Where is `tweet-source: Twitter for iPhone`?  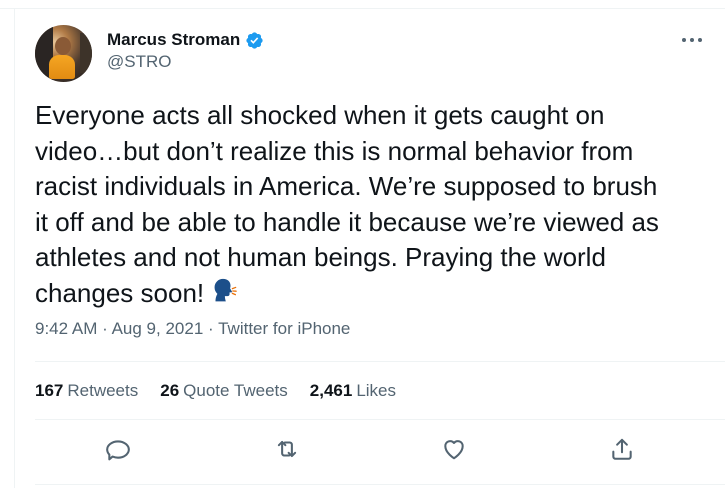 tweet-source: Twitter for iPhone is located at coordinates (284, 328).